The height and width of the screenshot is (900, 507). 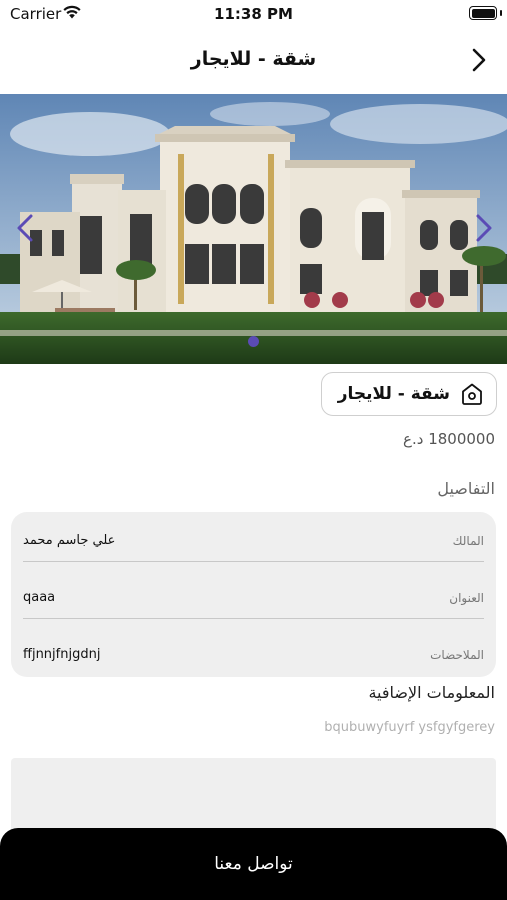 What do you see at coordinates (466, 597) in the screenshot?
I see `address-label: العنوان` at bounding box center [466, 597].